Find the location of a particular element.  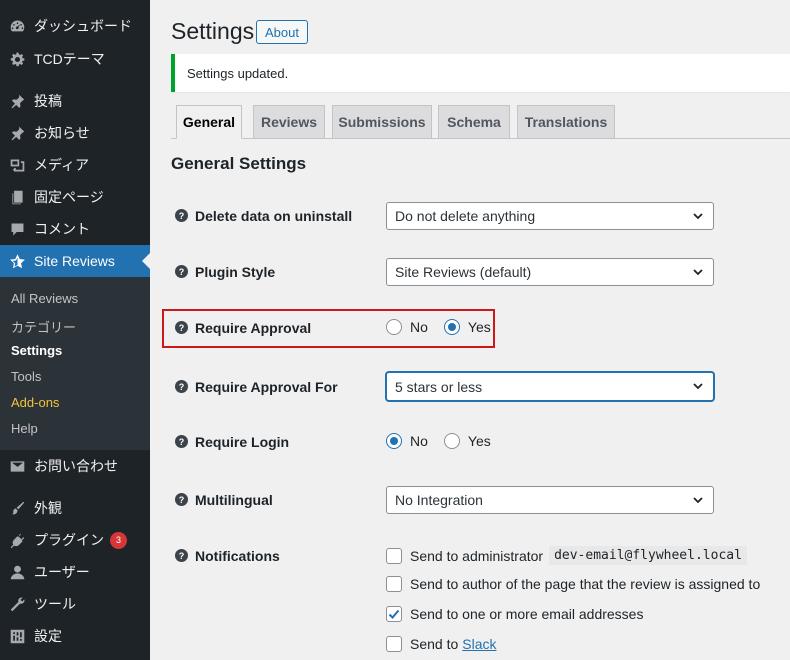

media-icon is located at coordinates (17, 165).